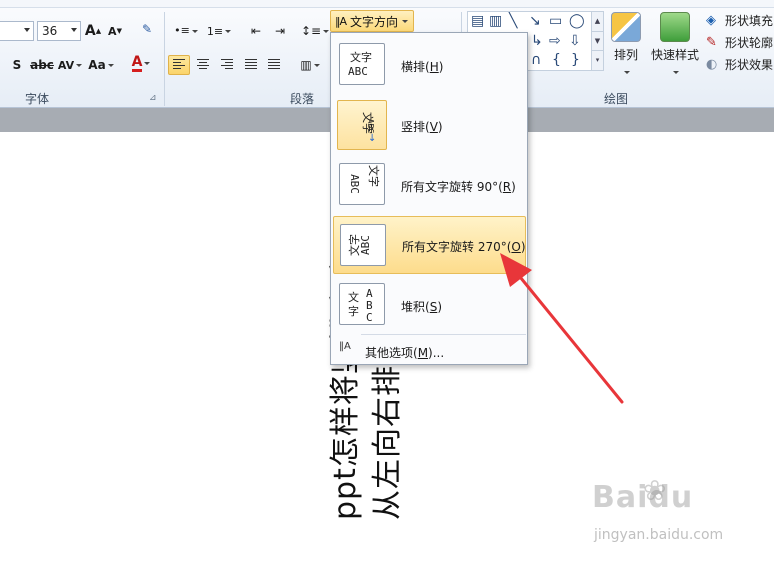  I want to click on clear-format-button: ✎, so click(147, 29).